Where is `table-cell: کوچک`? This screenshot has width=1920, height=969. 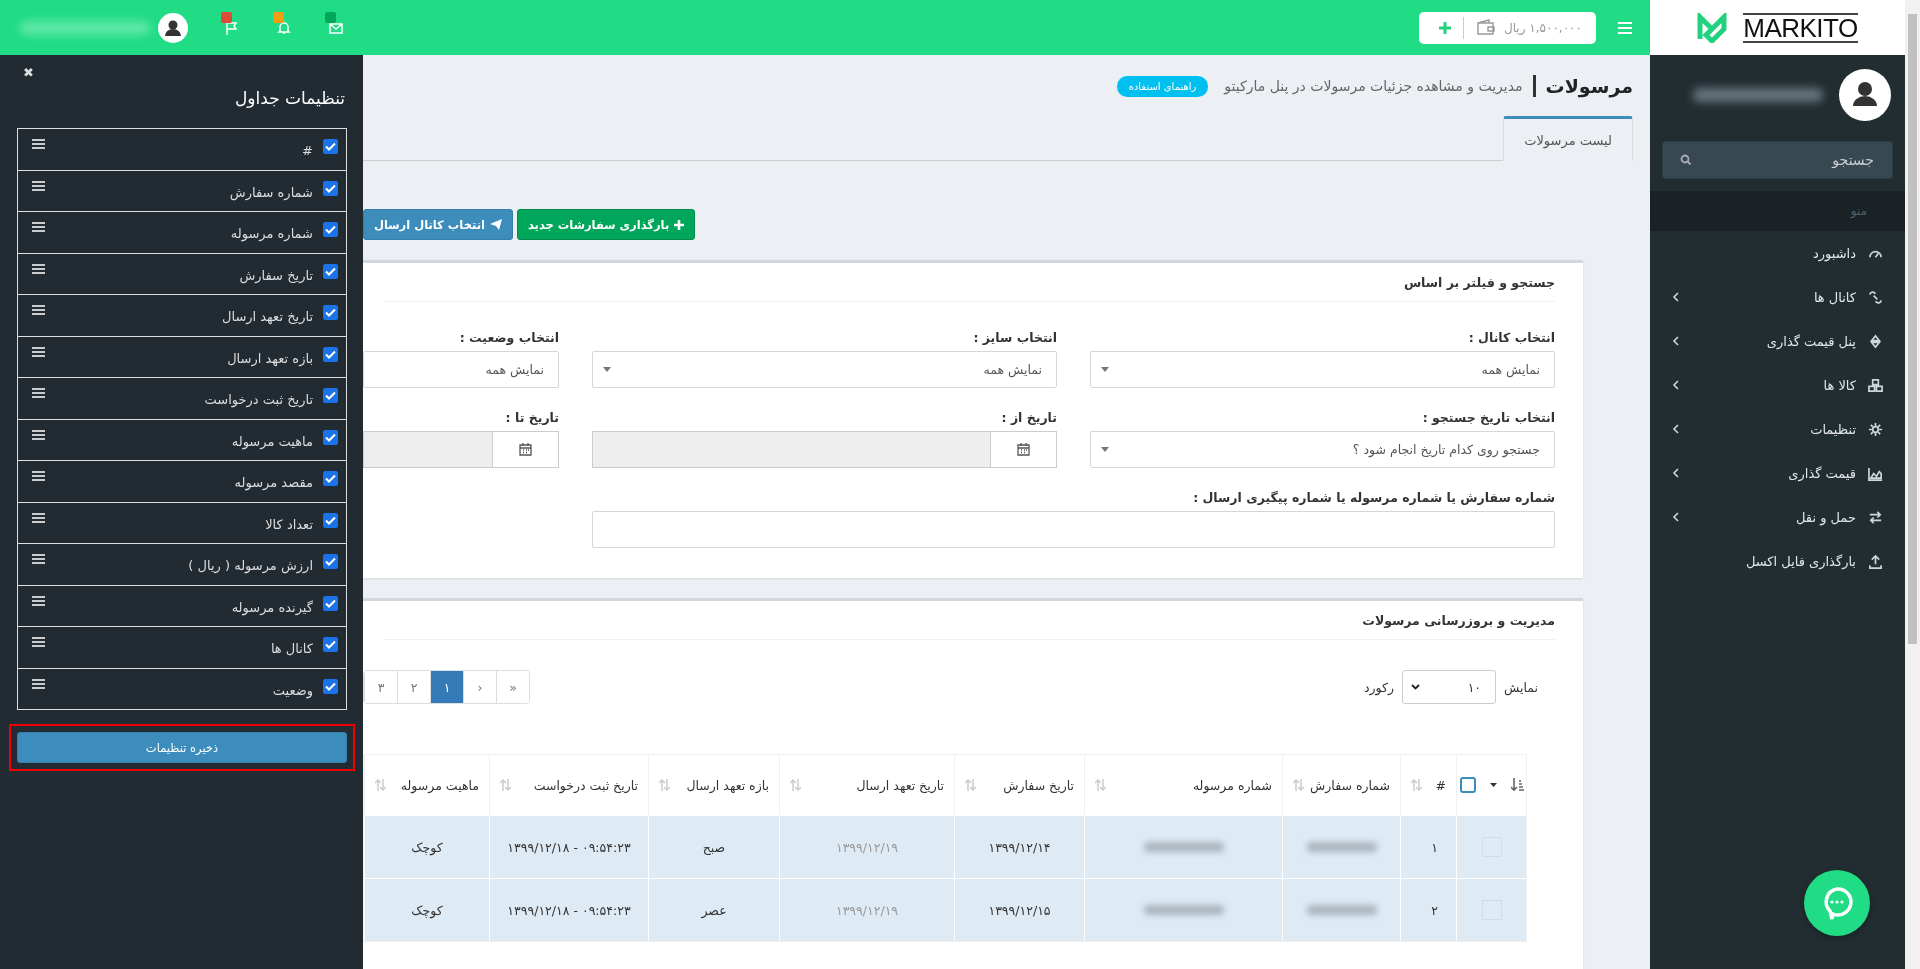 table-cell: کوچک is located at coordinates (427, 910).